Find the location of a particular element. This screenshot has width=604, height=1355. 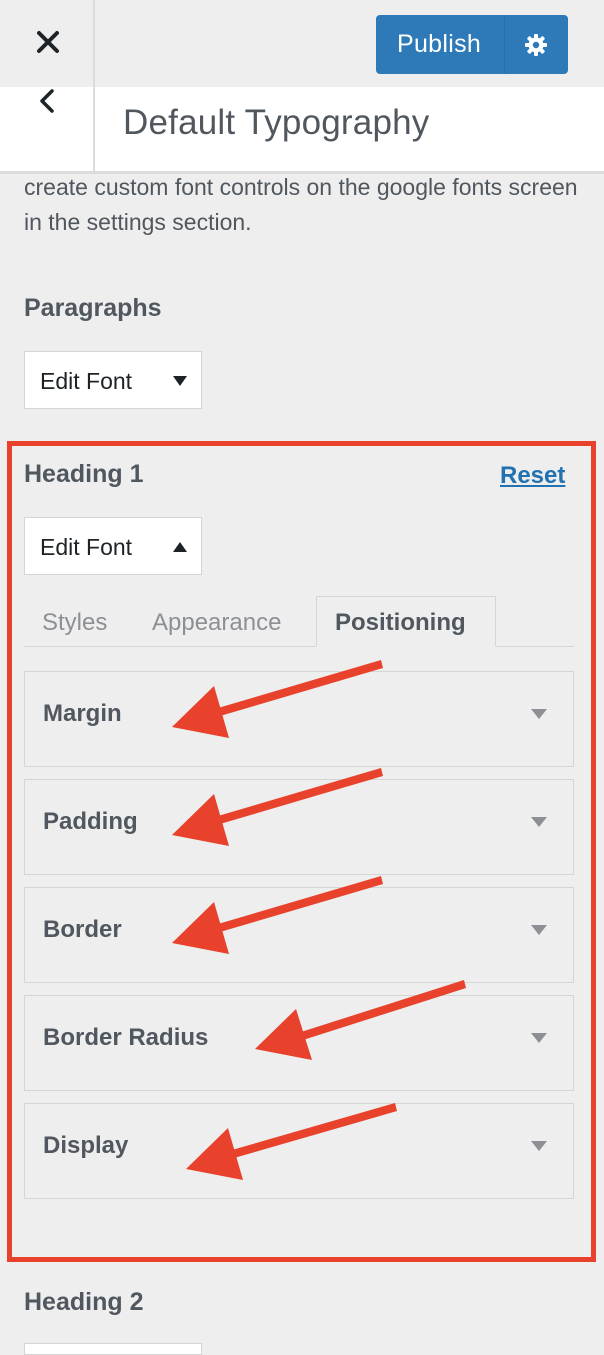

panel-label: Border is located at coordinates (82, 929).